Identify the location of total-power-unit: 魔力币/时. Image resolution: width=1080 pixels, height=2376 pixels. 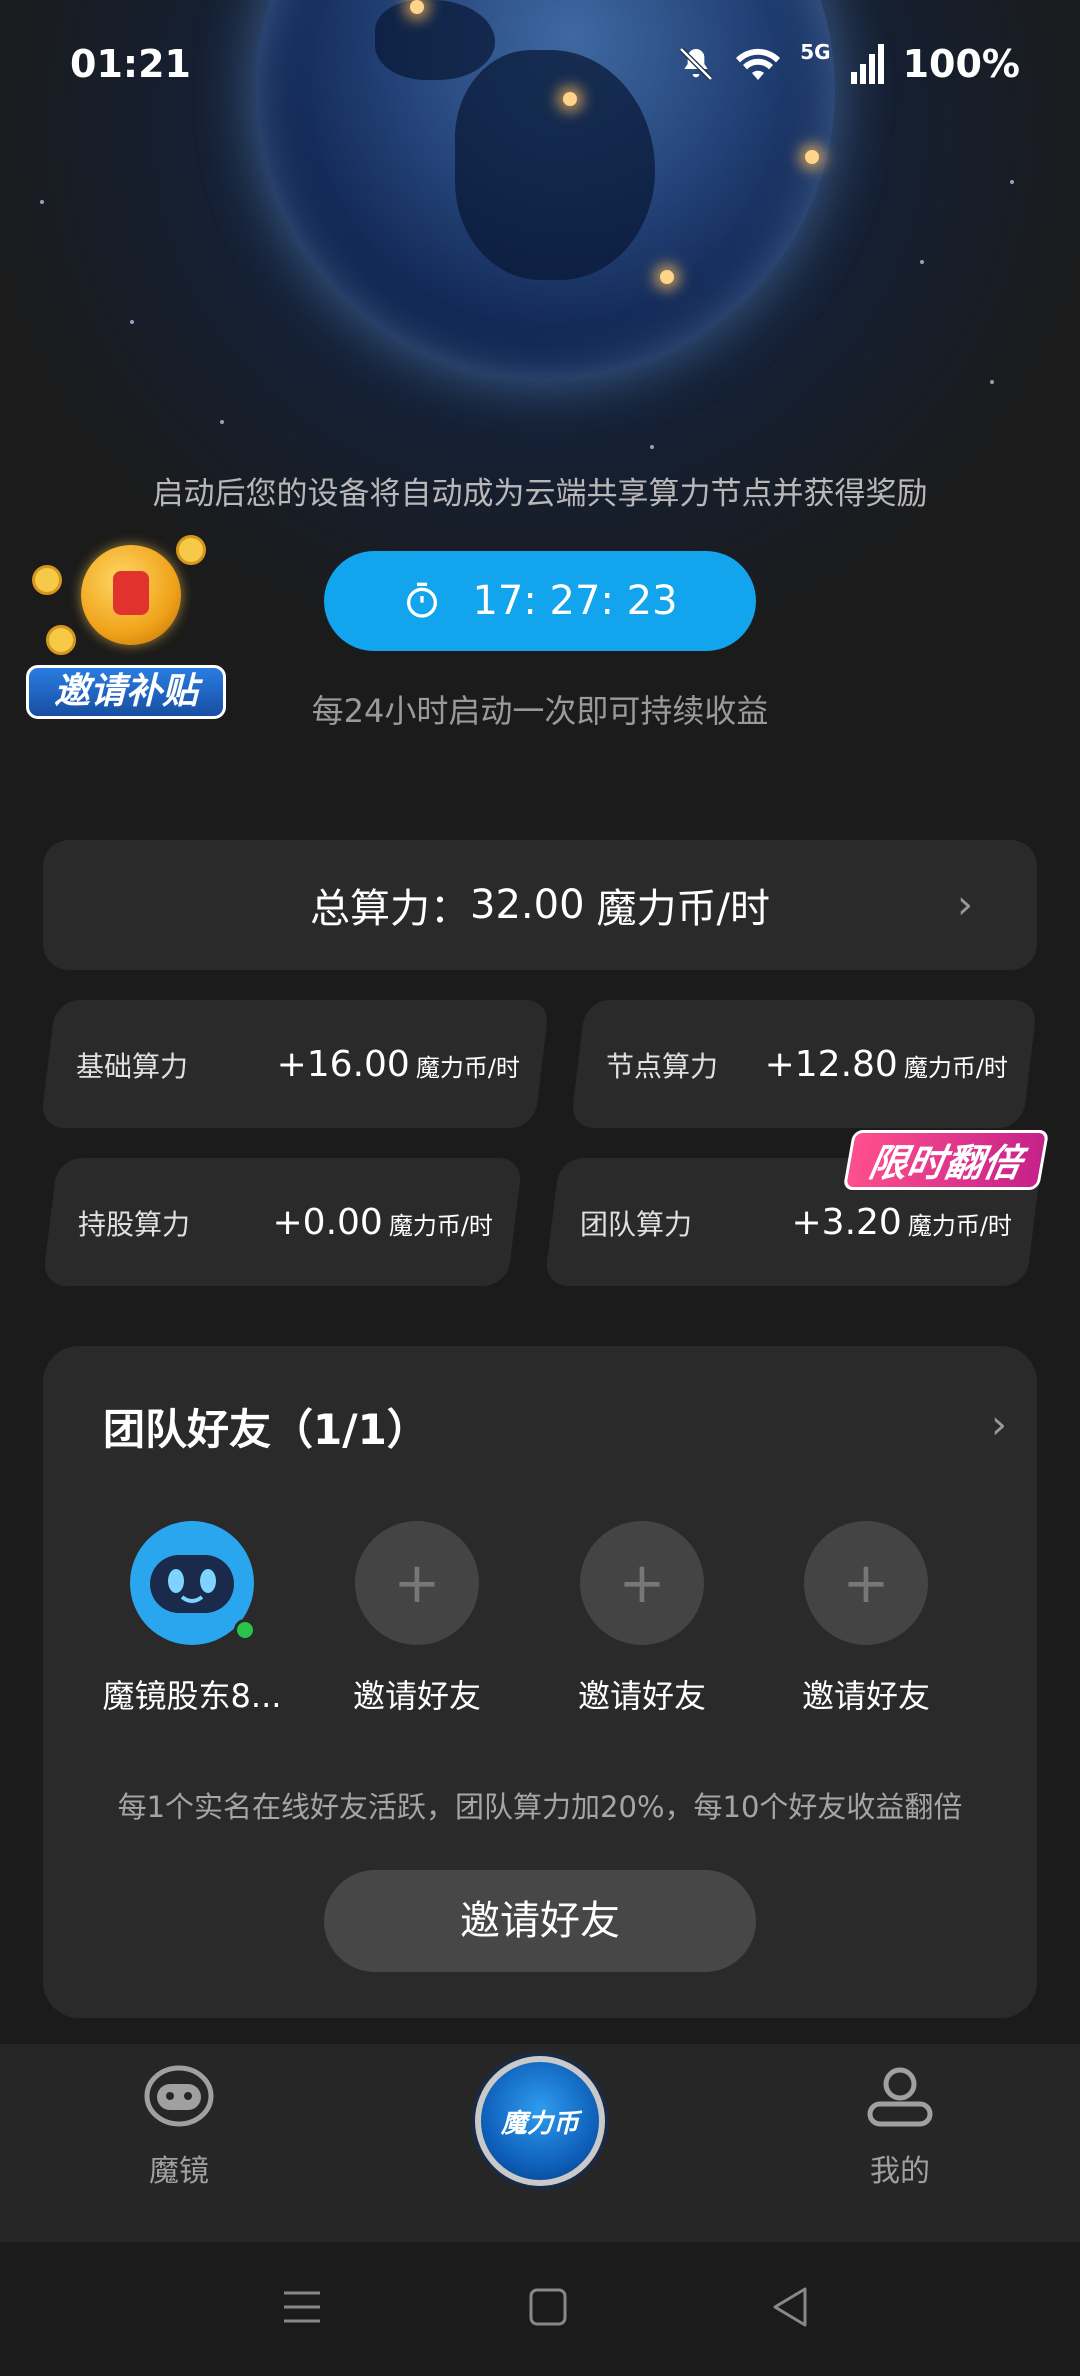
(683, 909).